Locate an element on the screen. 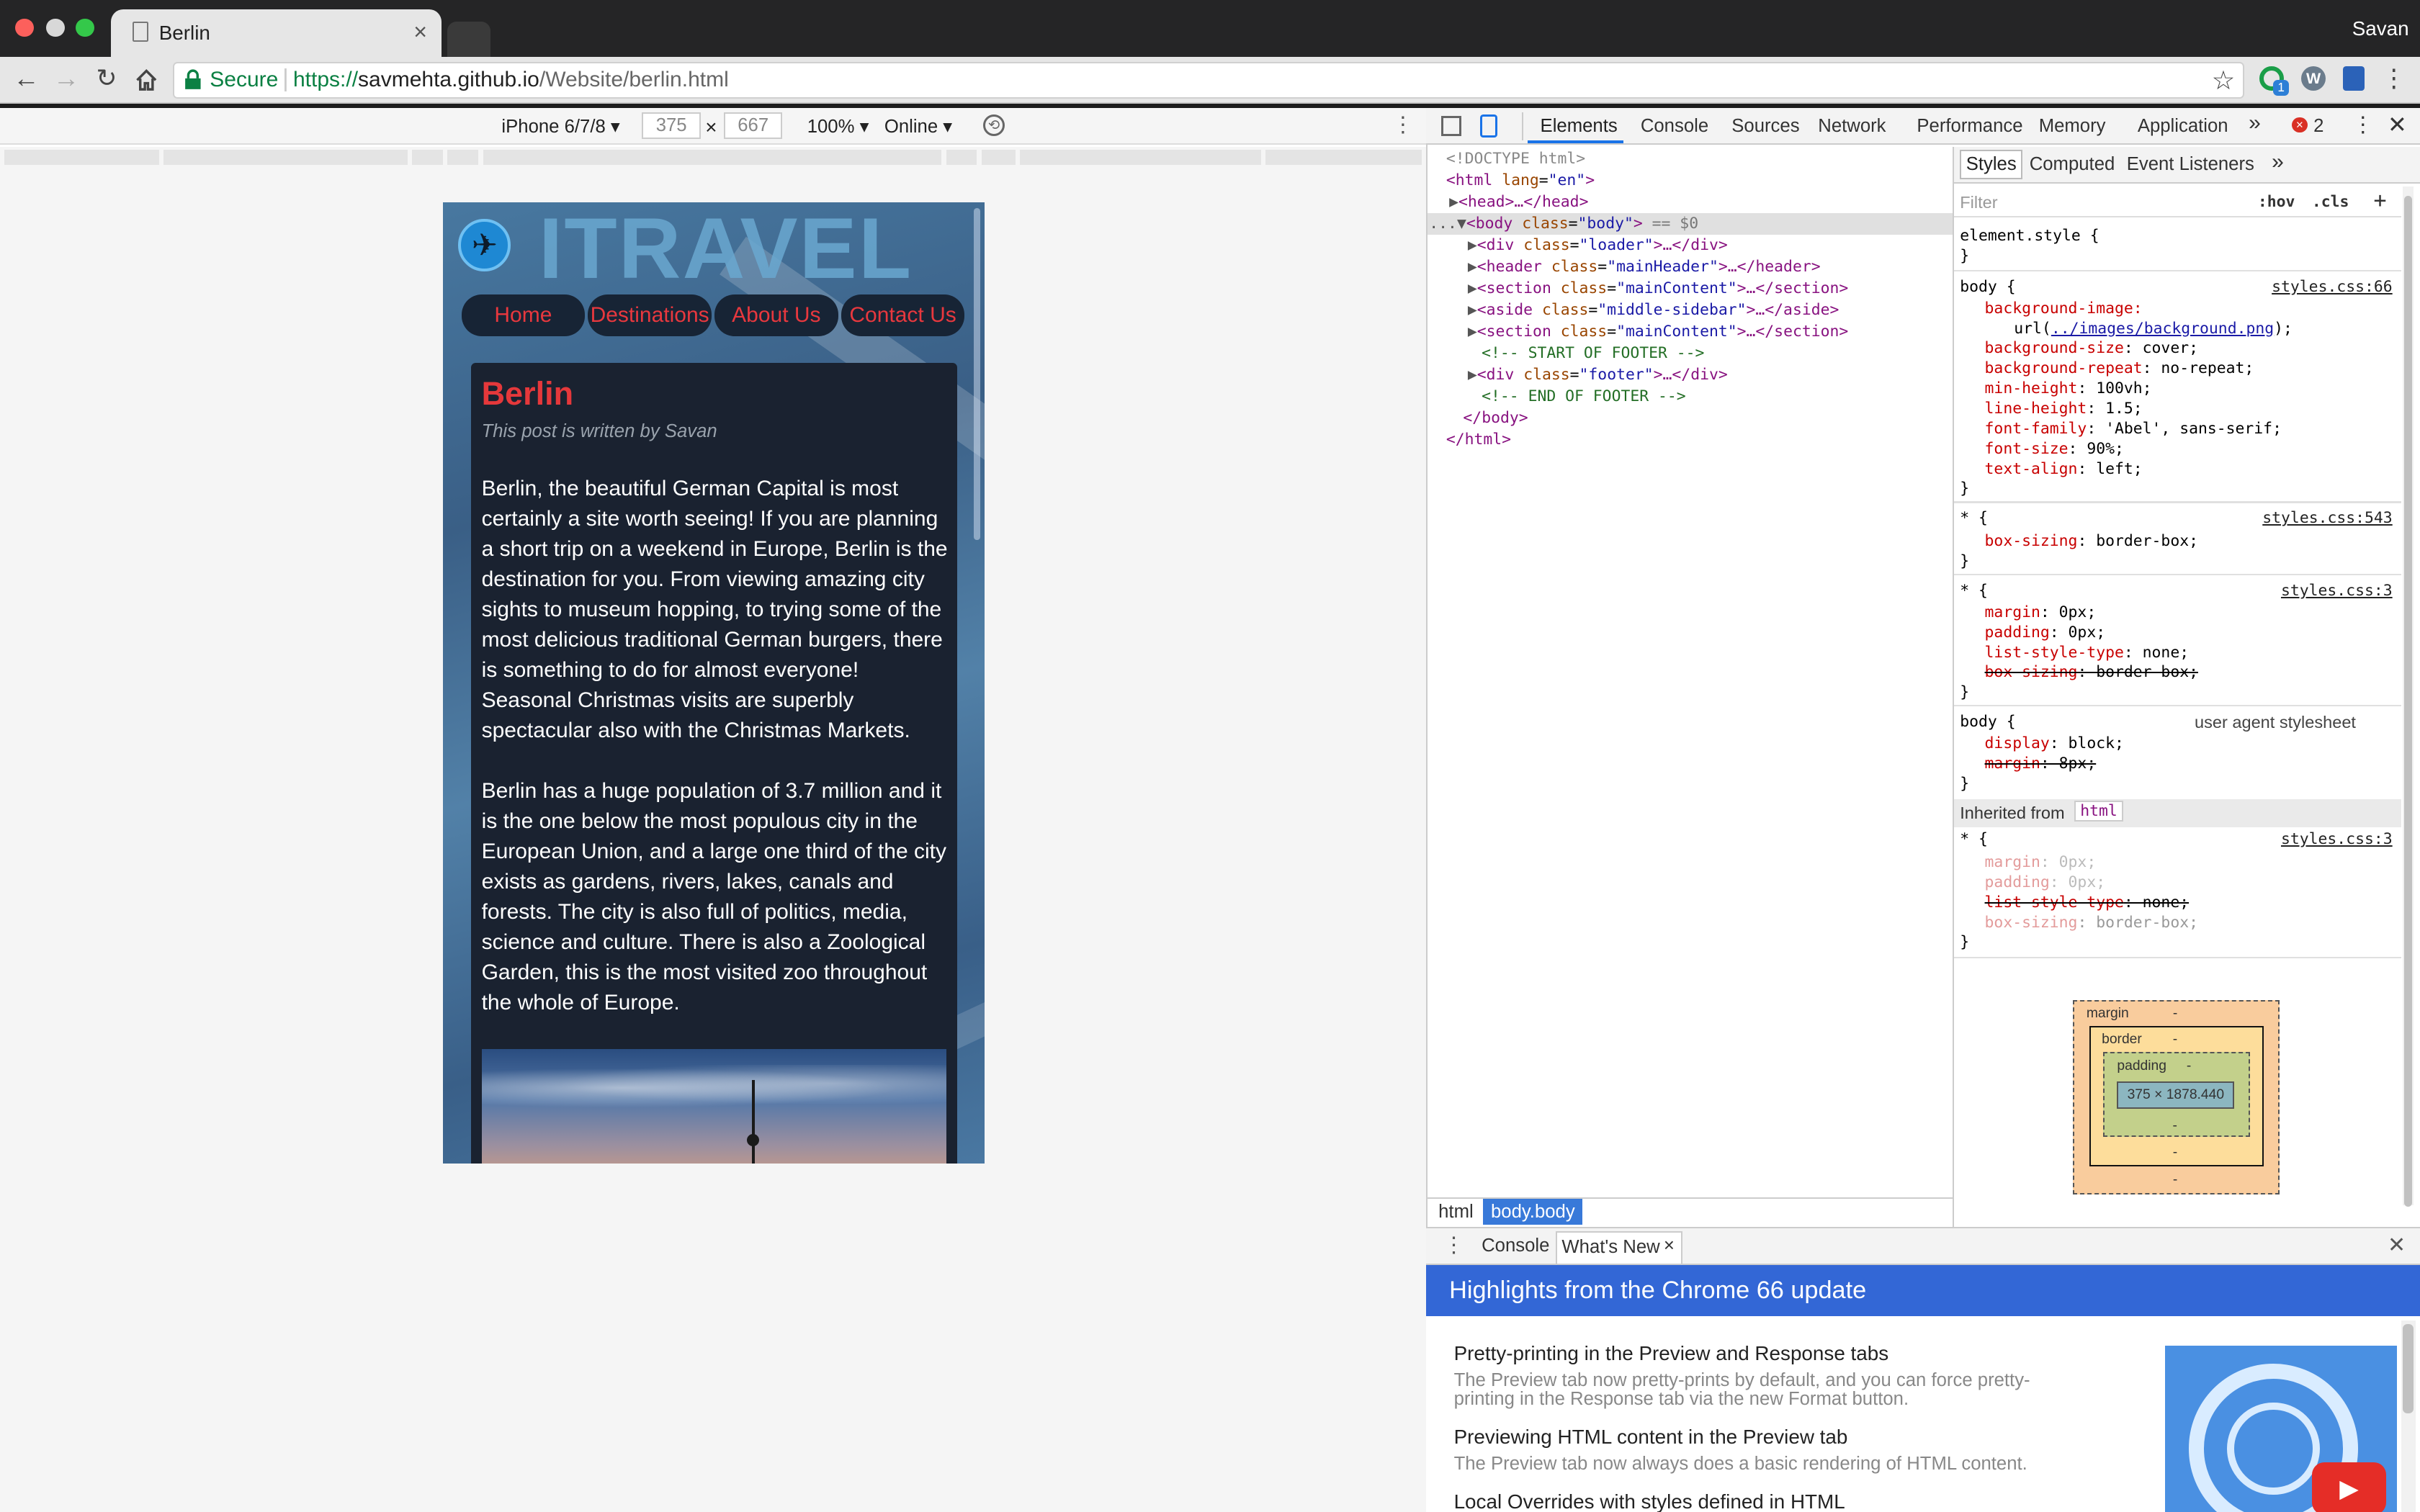 The image size is (2420, 1512). tab-console: Console is located at coordinates (1674, 126).